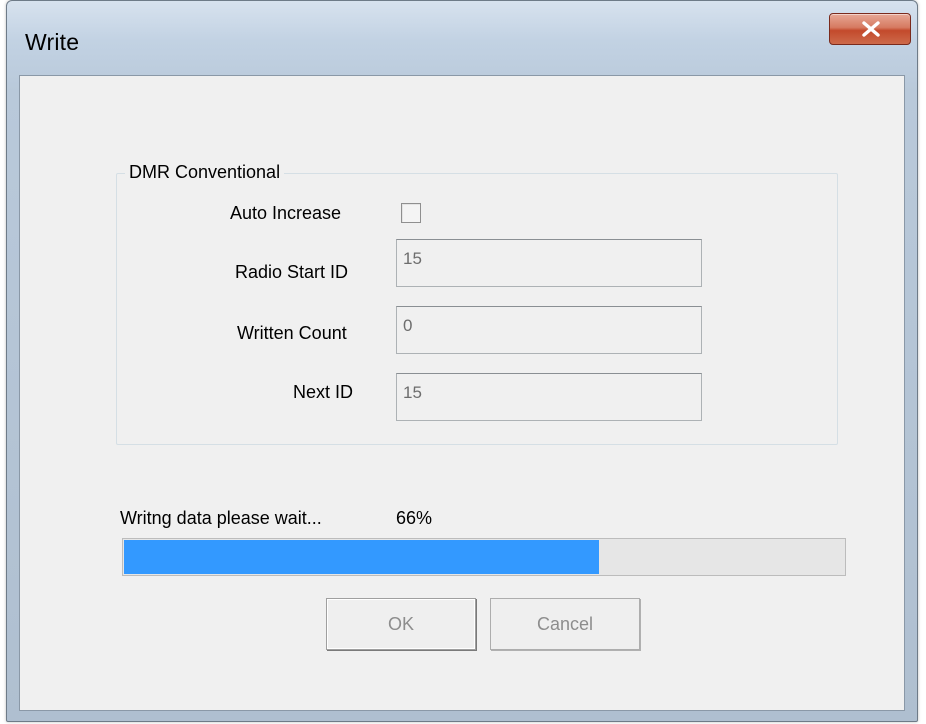  I want to click on progress-percent: 66%, so click(414, 518).